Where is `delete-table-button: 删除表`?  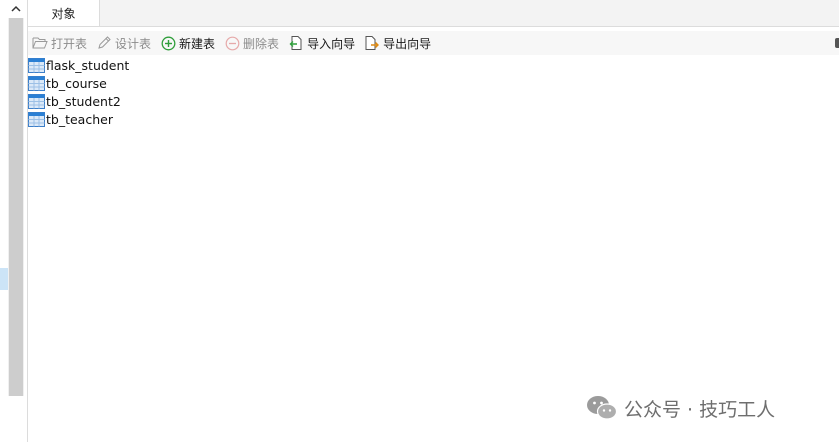 delete-table-button: 删除表 is located at coordinates (251, 43).